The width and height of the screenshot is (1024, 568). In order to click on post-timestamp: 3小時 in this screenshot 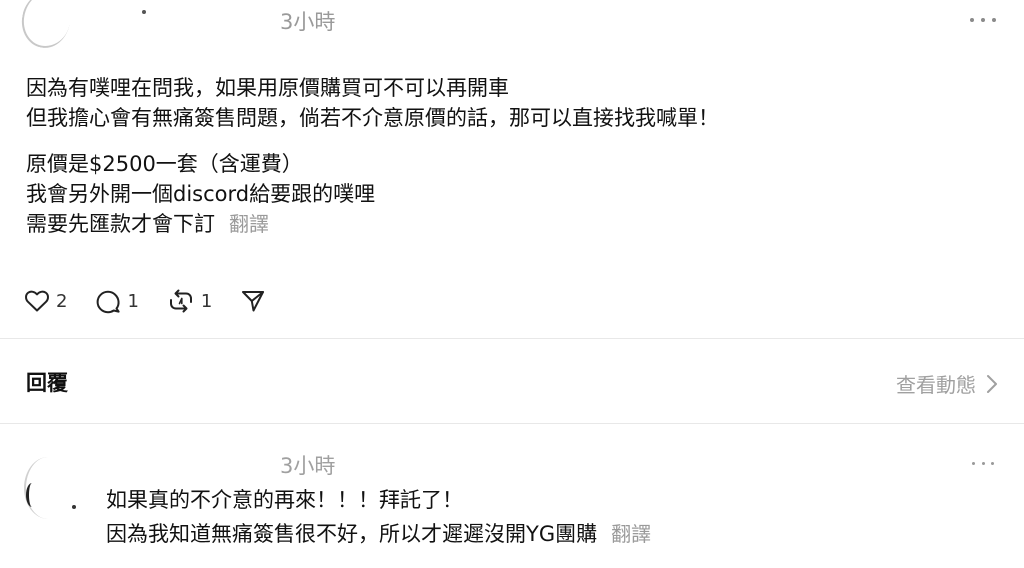, I will do `click(308, 22)`.